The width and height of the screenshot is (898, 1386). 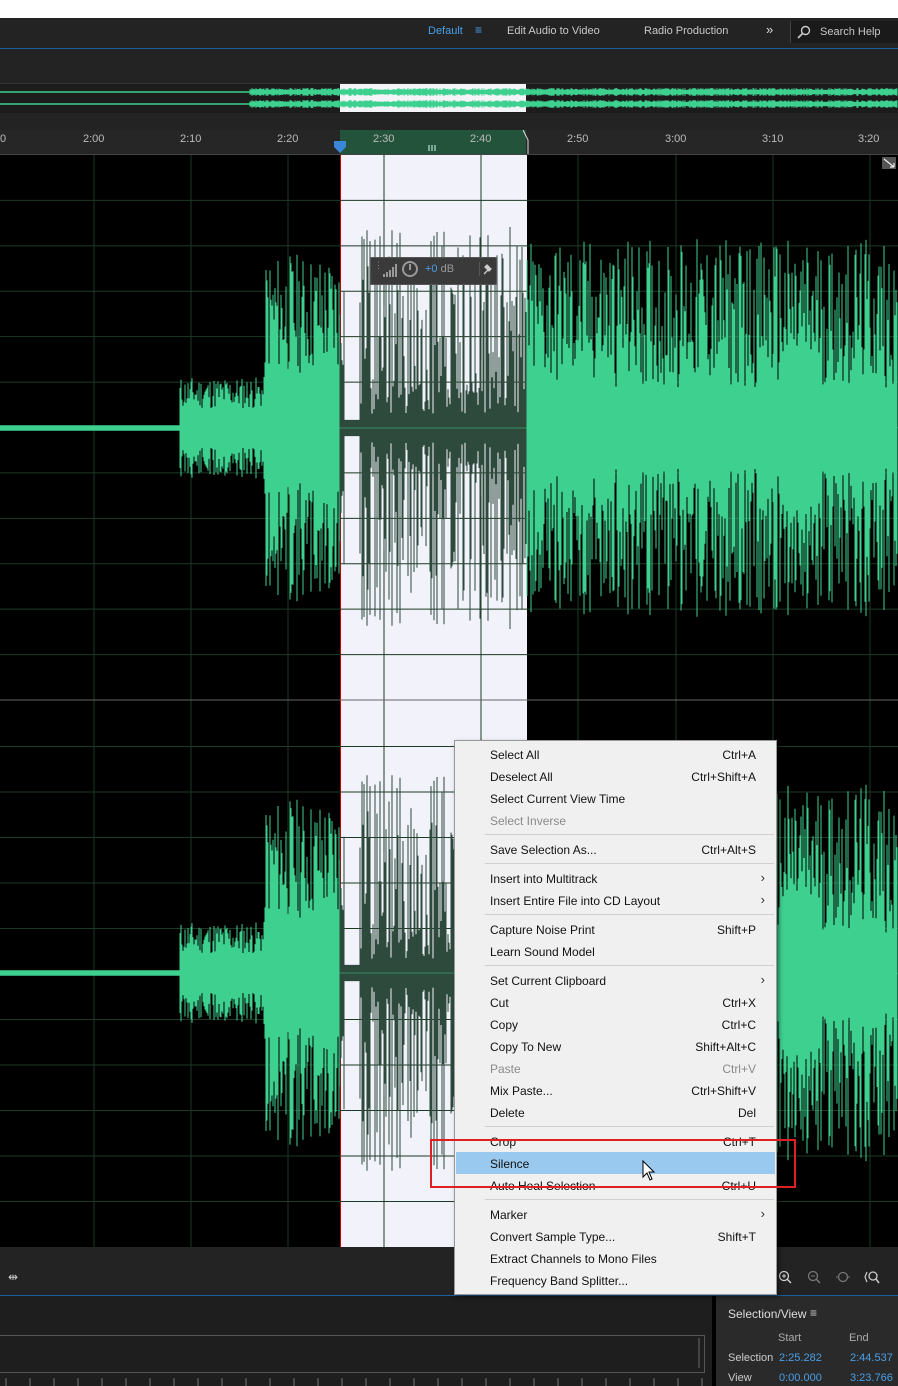 I want to click on level-bars-icon, so click(x=390, y=270).